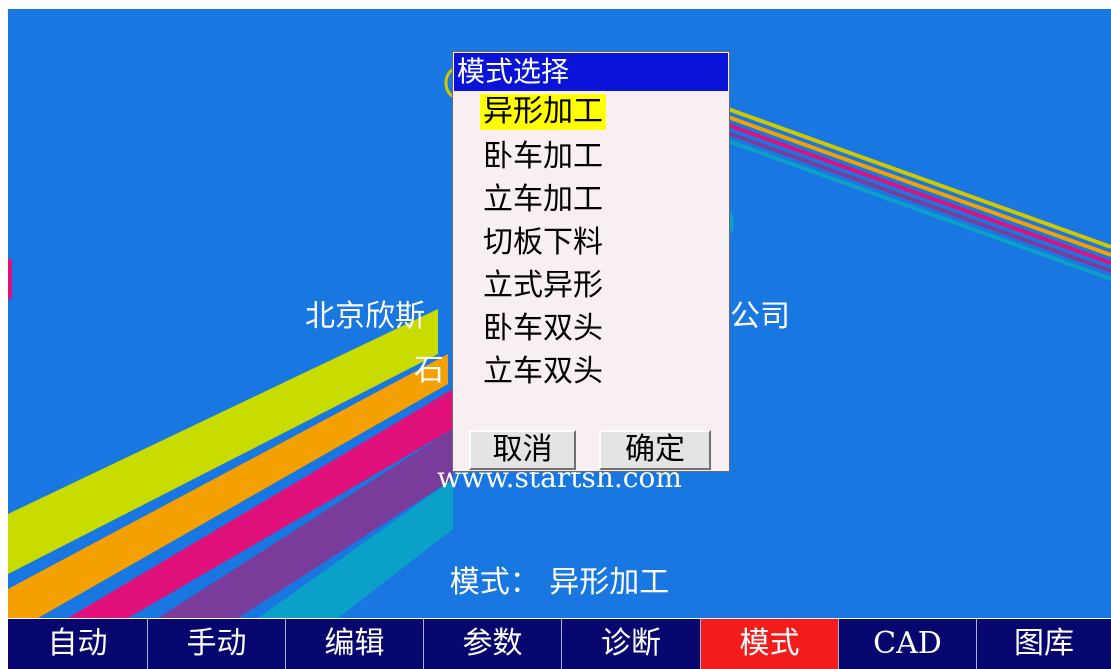  I want to click on company-name-head: 北京欣斯, so click(365, 316).